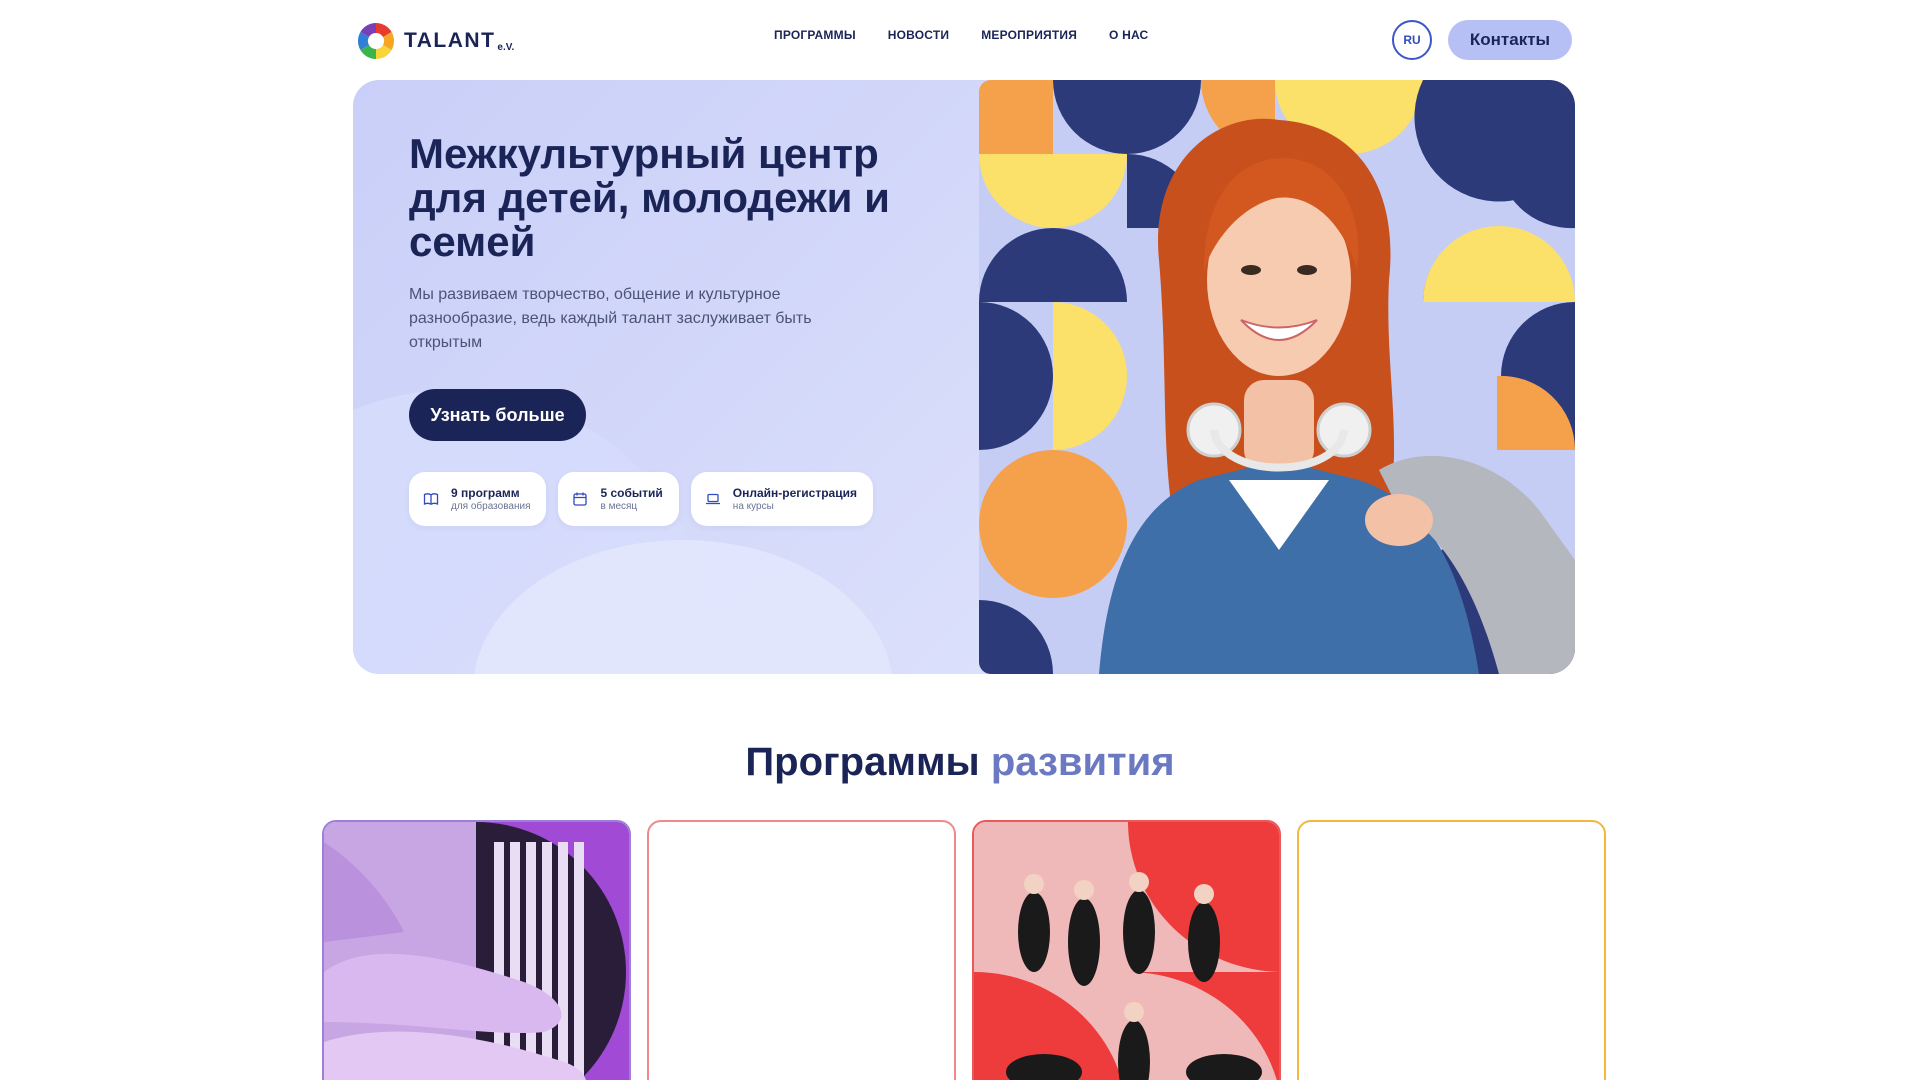  What do you see at coordinates (1029, 35) in the screenshot?
I see `nav-item-events: МЕРОПРИЯТИЯ` at bounding box center [1029, 35].